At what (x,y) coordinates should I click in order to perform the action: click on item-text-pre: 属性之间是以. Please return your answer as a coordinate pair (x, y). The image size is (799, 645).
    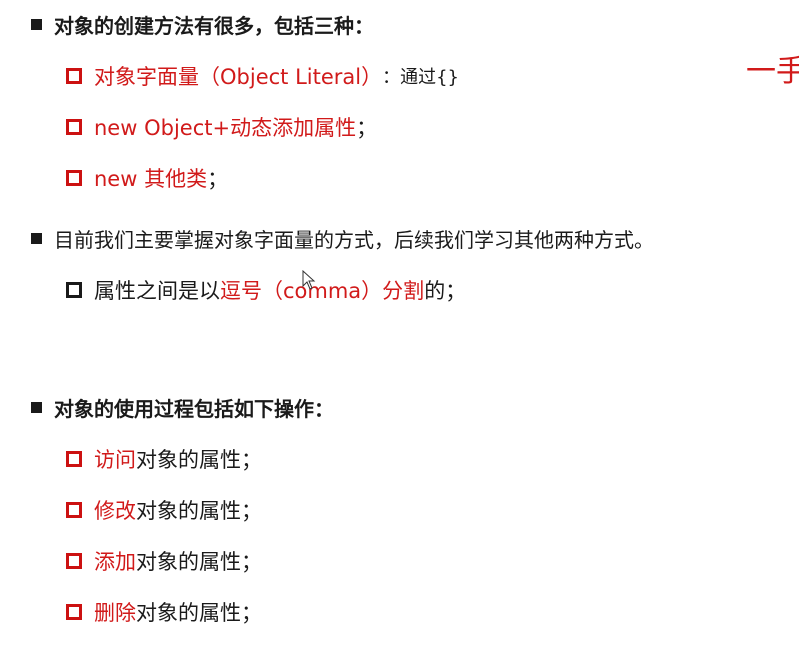
    Looking at the image, I should click on (157, 291).